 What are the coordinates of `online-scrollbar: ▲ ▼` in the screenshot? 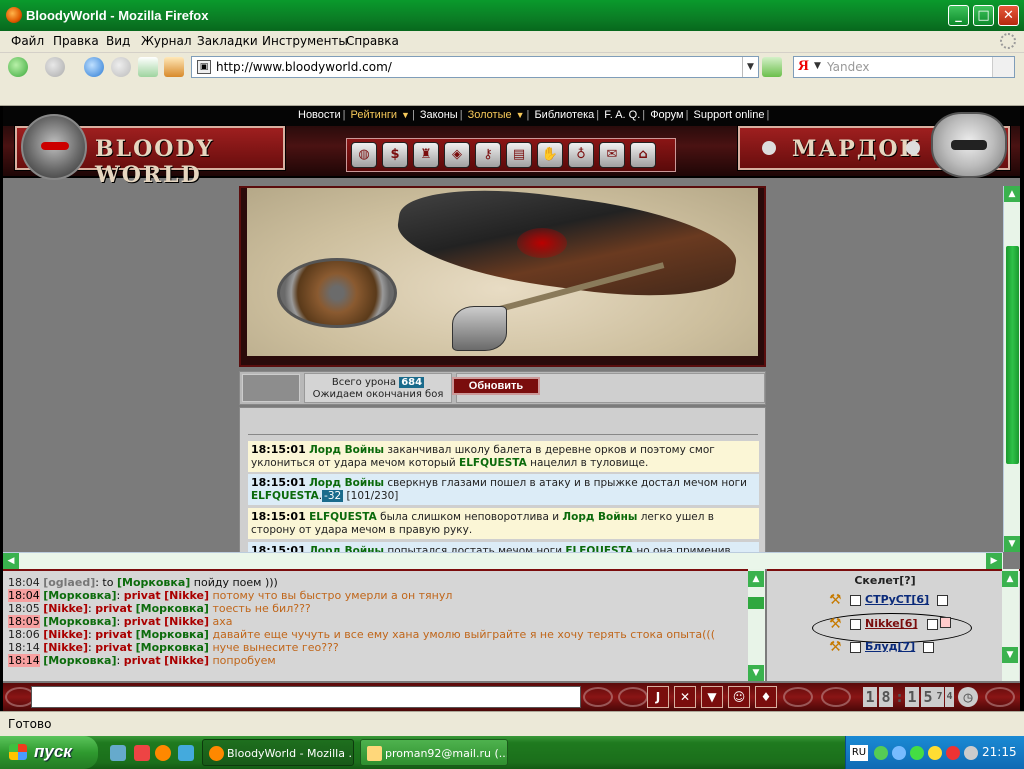 It's located at (1010, 625).